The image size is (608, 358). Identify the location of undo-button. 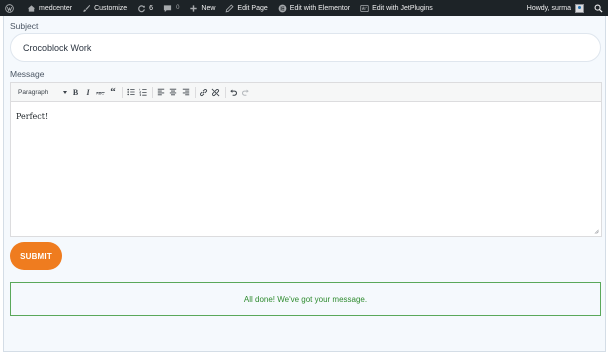
(233, 92).